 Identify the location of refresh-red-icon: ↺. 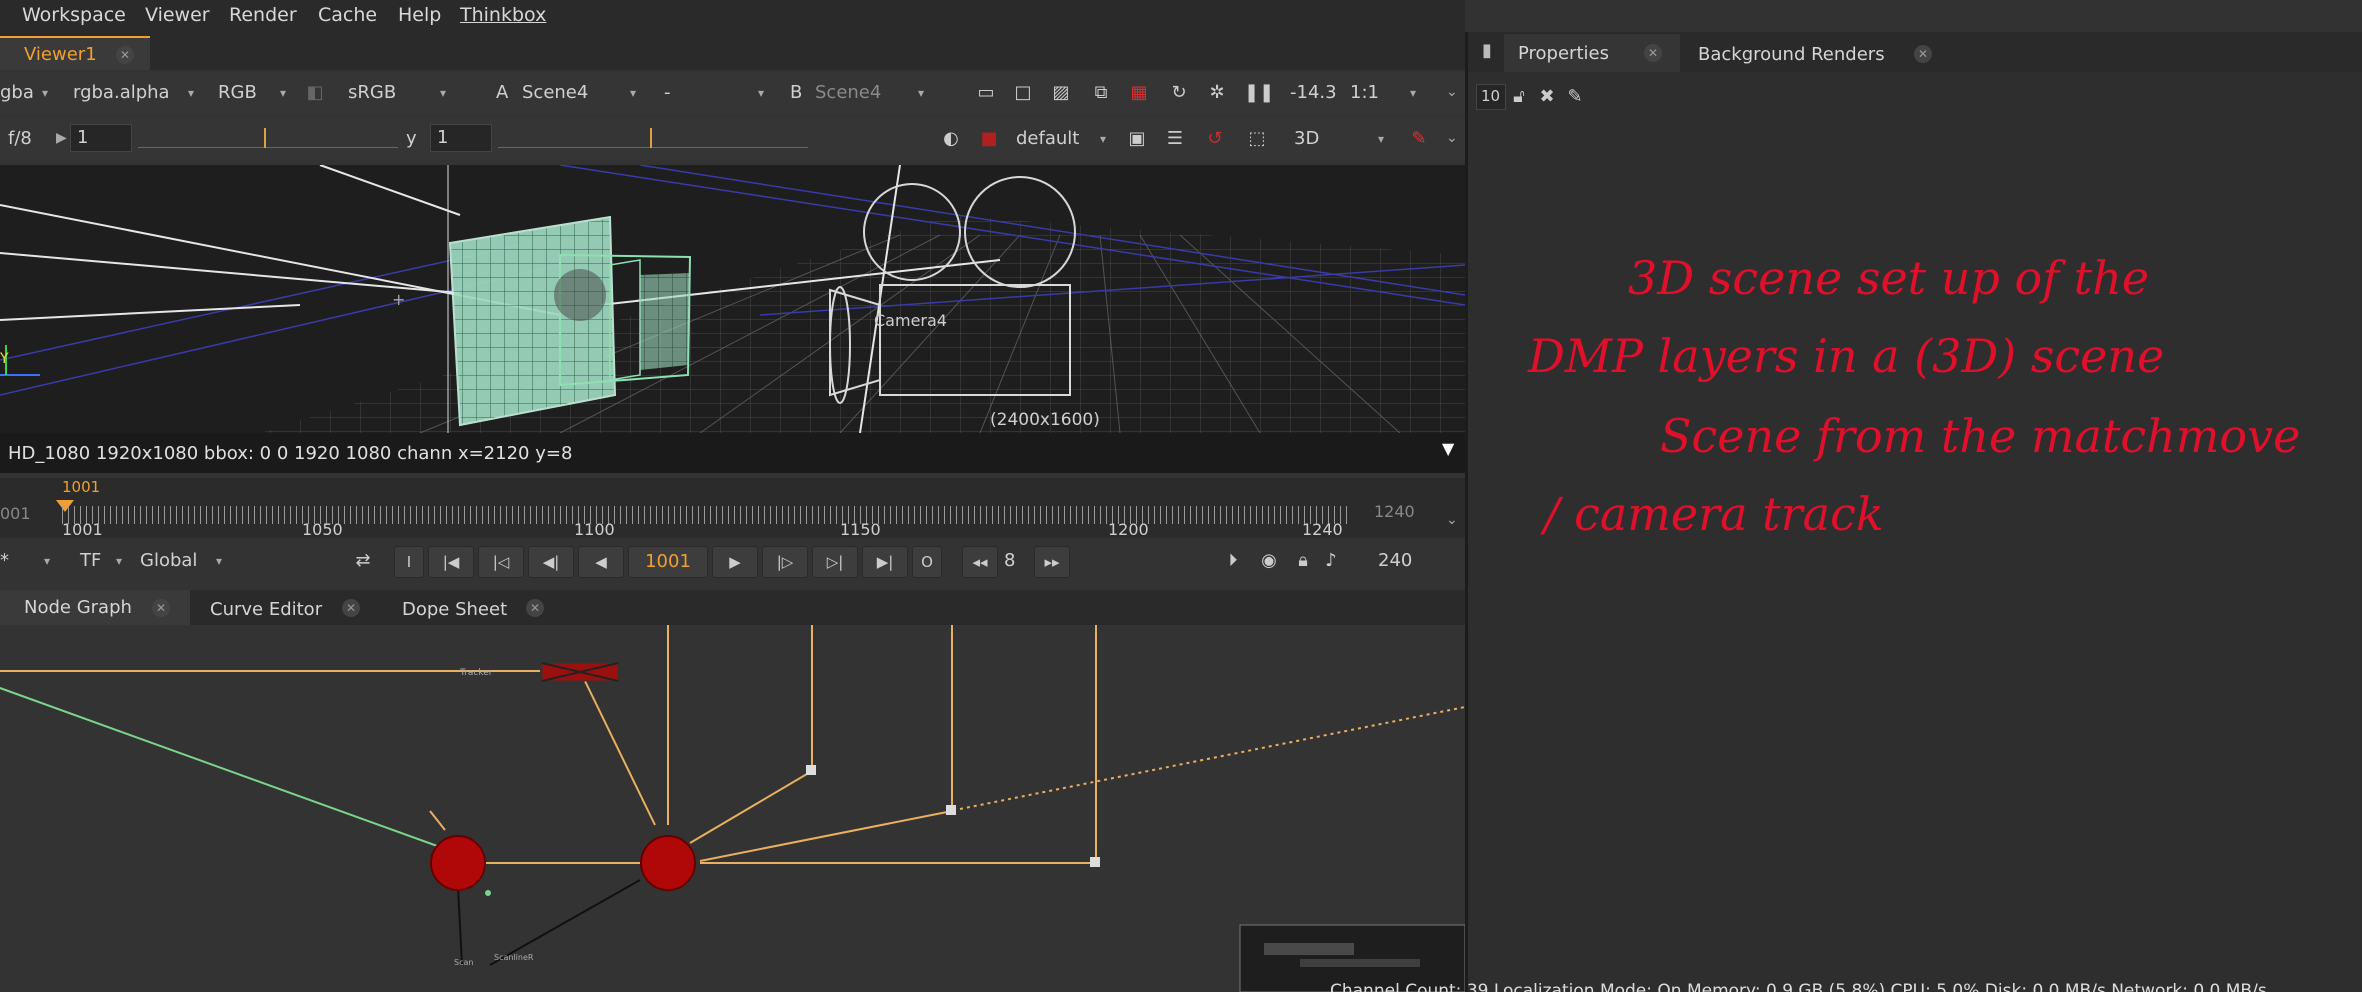
(1215, 139).